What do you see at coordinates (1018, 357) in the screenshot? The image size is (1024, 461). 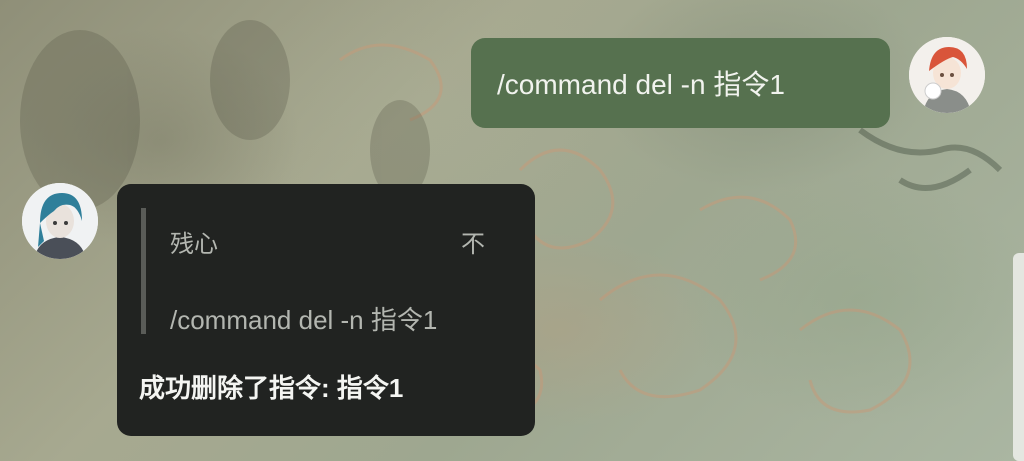 I see `scrollbar-thumb` at bounding box center [1018, 357].